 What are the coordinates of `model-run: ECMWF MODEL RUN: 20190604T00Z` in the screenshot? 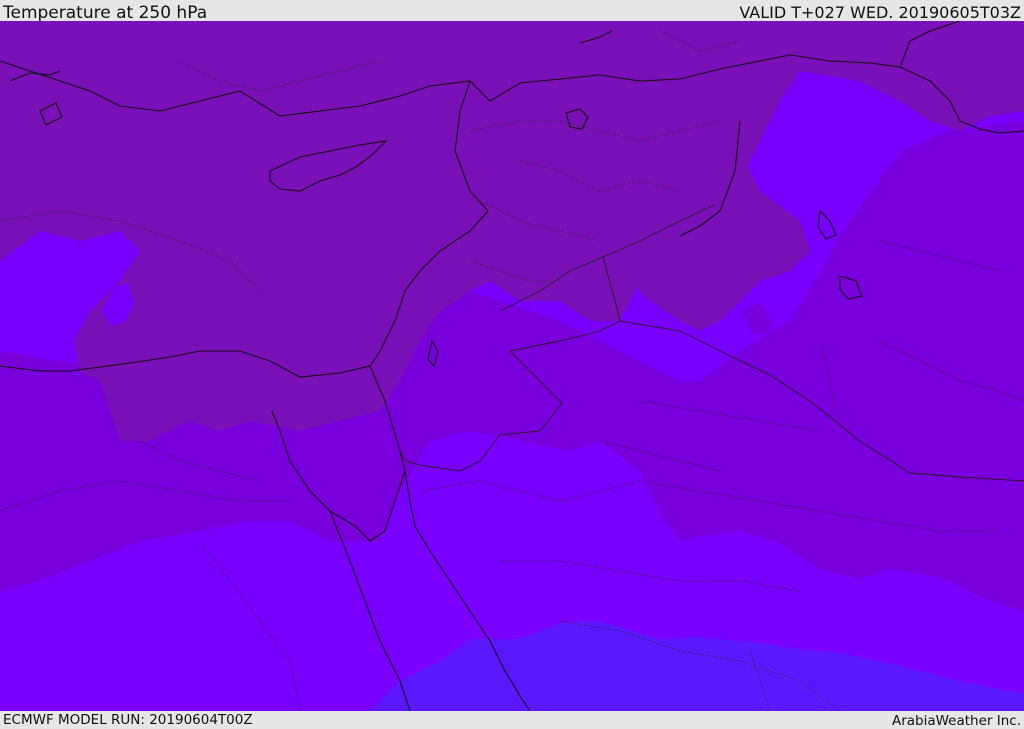 It's located at (128, 720).